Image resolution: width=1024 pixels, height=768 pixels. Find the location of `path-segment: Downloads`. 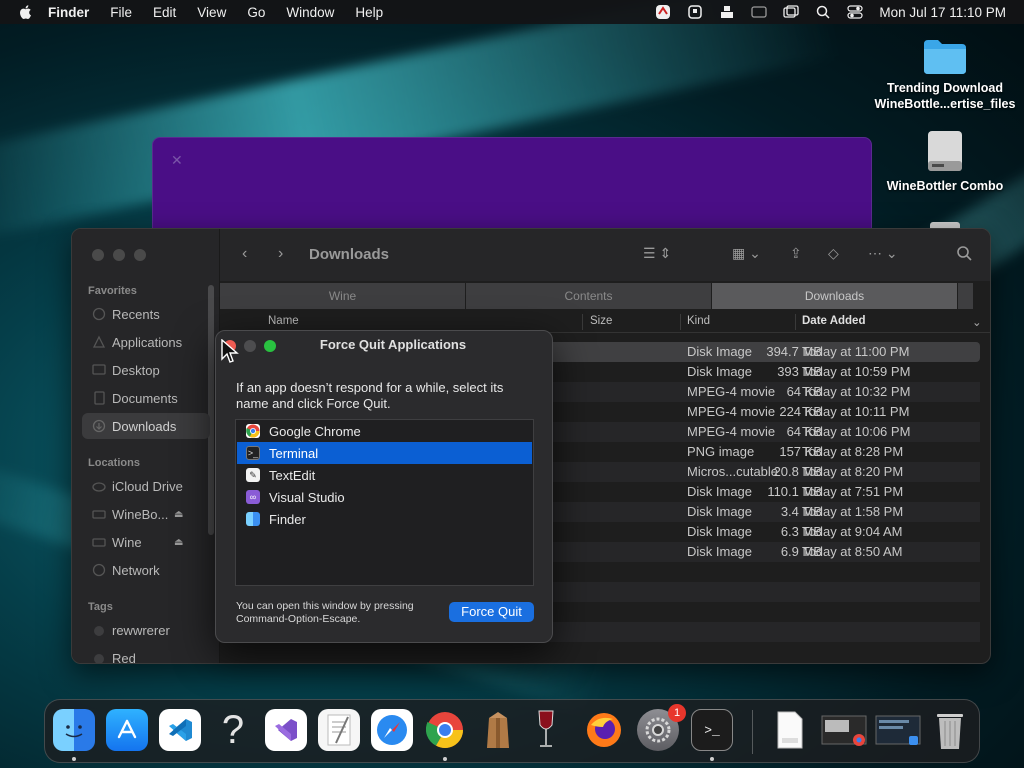

path-segment: Downloads is located at coordinates (835, 296).